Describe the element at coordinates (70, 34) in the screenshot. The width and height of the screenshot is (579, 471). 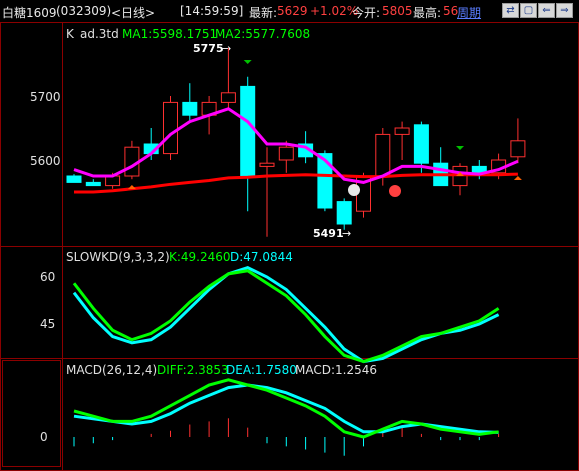
I see `main-label-k: K` at that location.